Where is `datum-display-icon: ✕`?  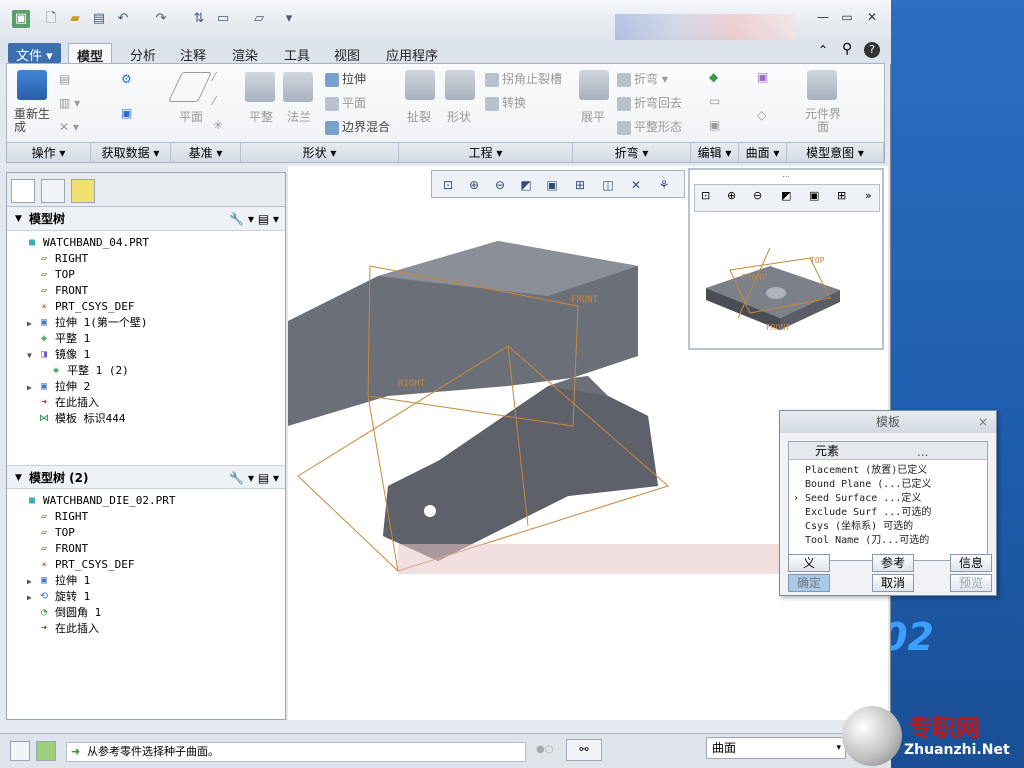
datum-display-icon: ✕ is located at coordinates (636, 185).